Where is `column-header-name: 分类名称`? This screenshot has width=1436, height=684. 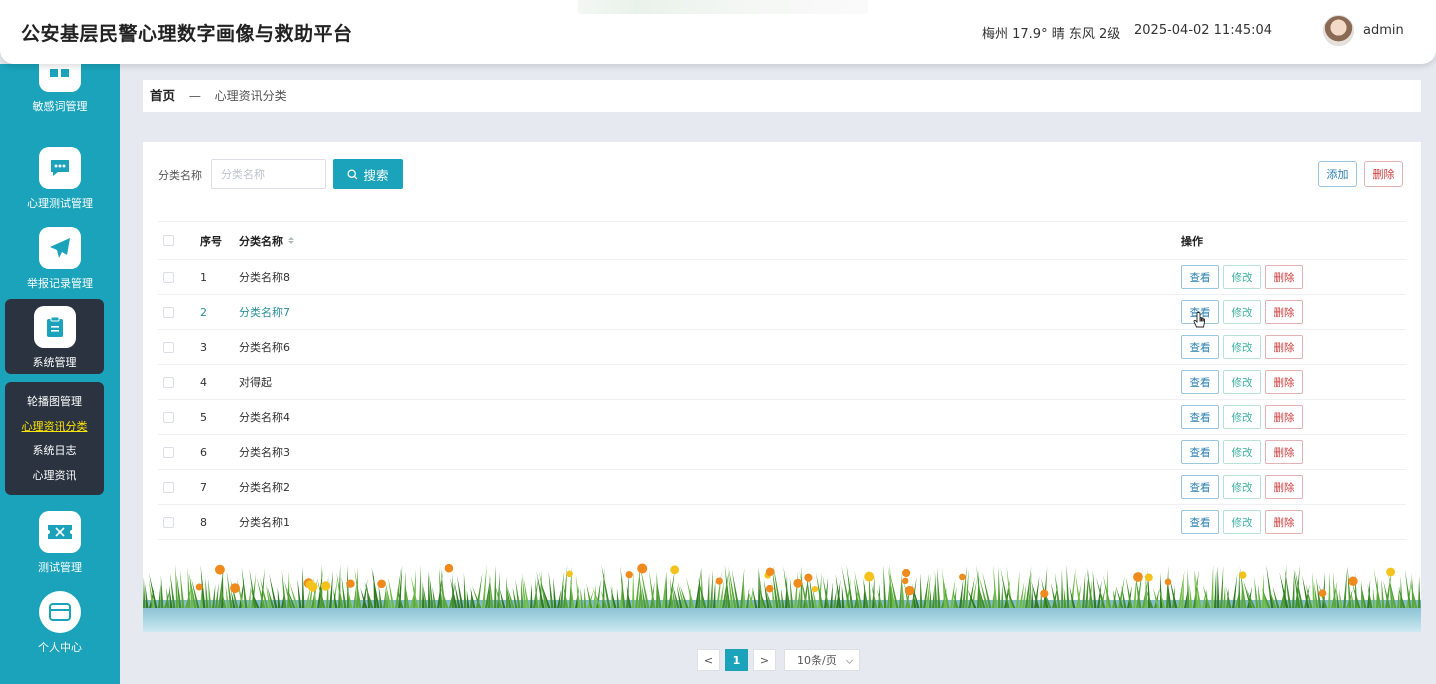 column-header-name: 分类名称 is located at coordinates (266, 240).